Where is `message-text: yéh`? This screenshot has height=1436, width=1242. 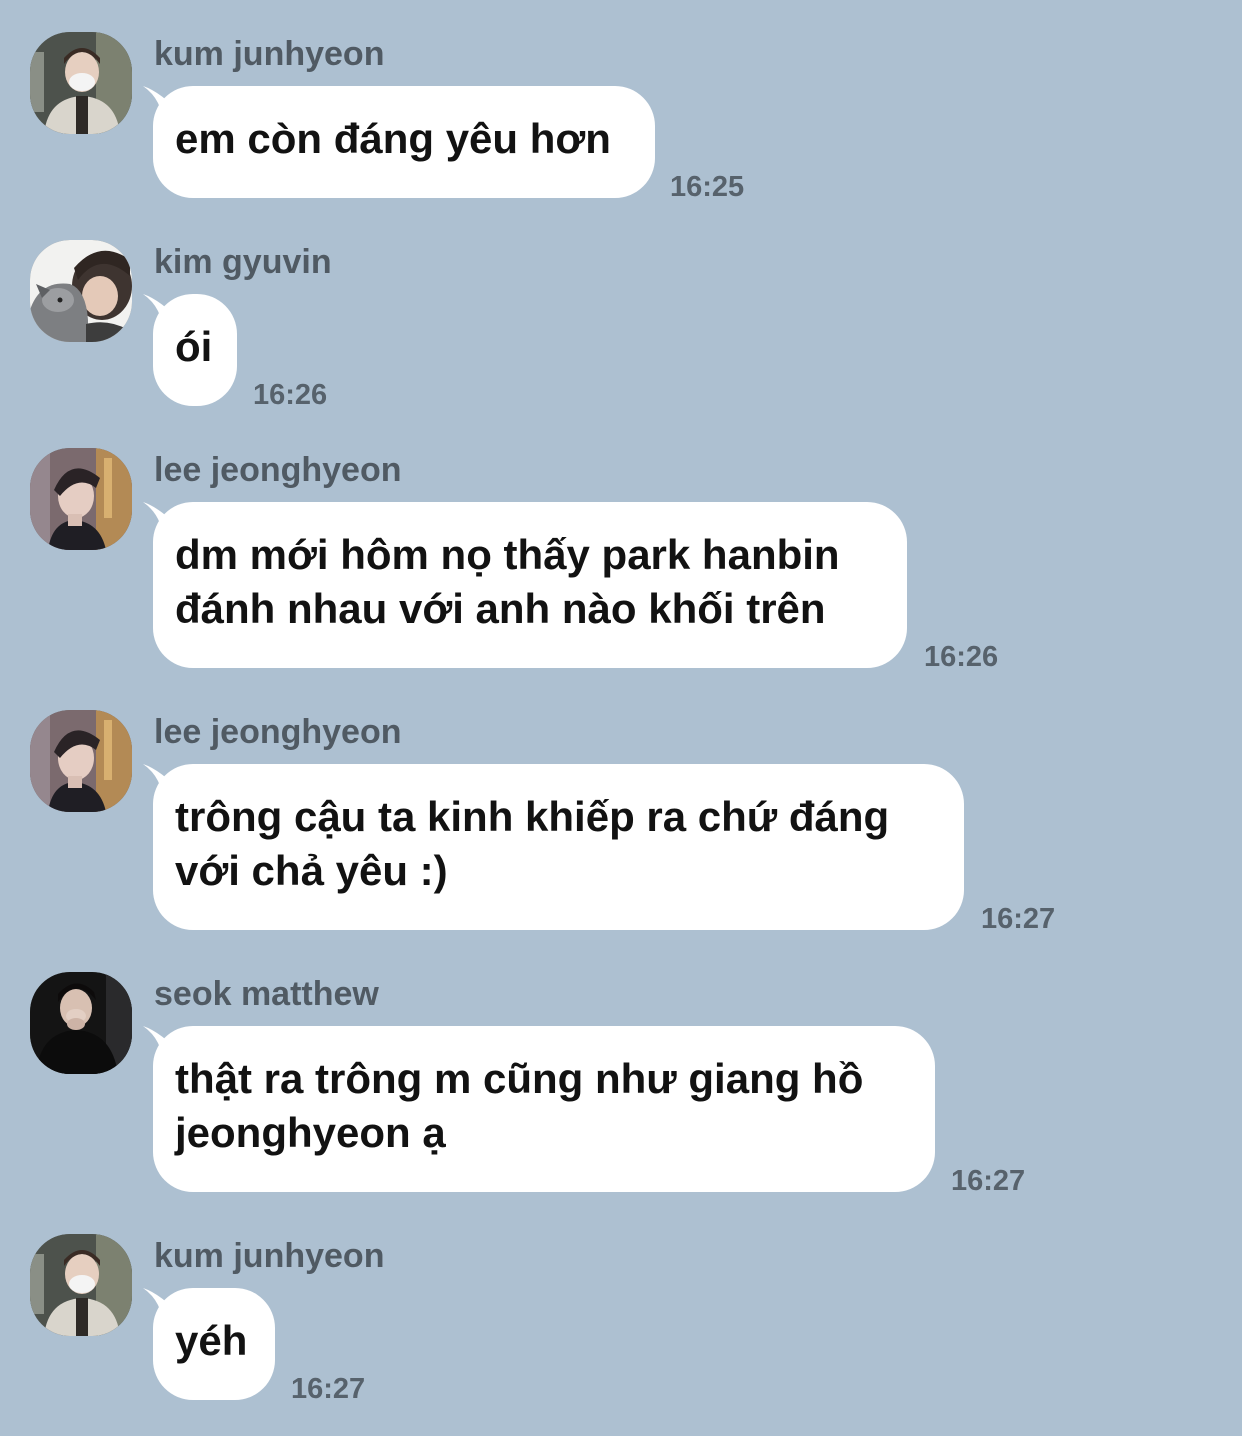 message-text: yéh is located at coordinates (211, 1340).